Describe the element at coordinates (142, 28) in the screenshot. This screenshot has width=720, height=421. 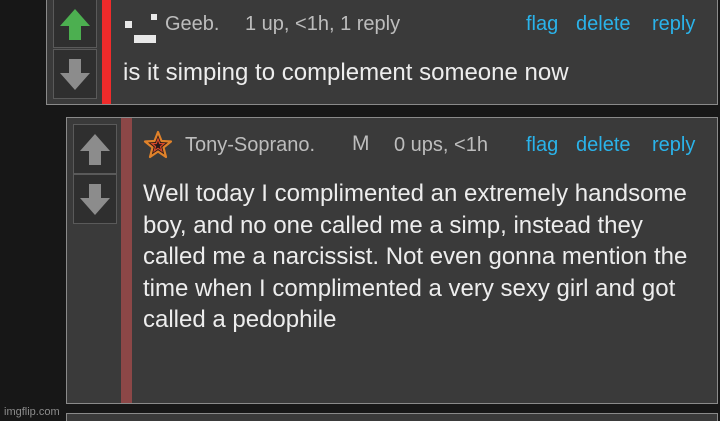
I see `avatar` at that location.